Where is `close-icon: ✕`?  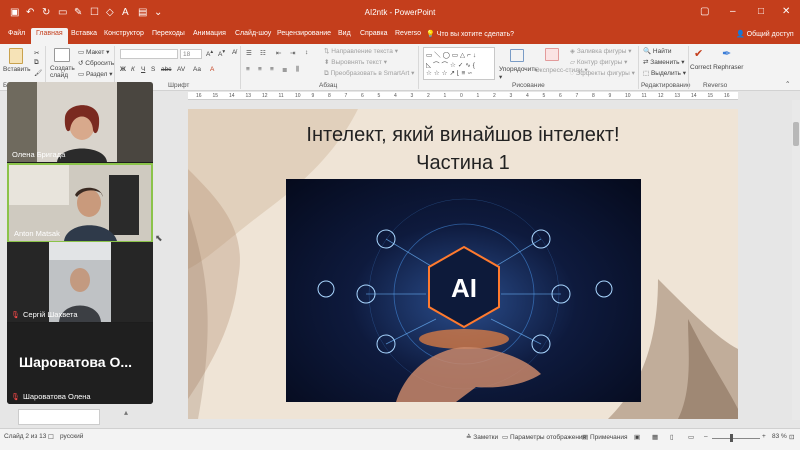 close-icon: ✕ is located at coordinates (786, 11).